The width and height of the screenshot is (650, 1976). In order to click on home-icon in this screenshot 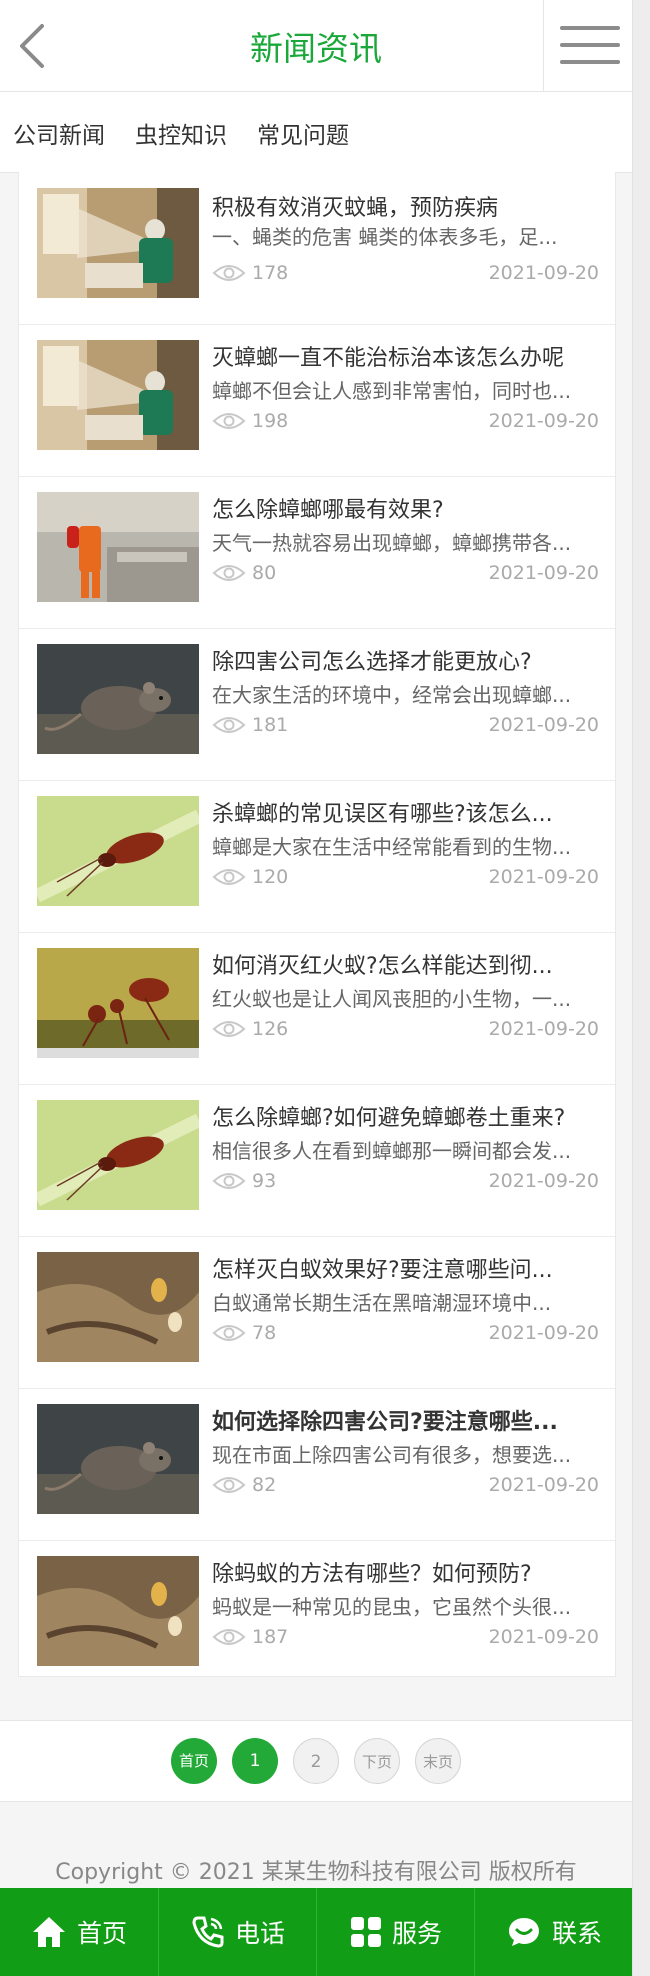, I will do `click(48, 1932)`.